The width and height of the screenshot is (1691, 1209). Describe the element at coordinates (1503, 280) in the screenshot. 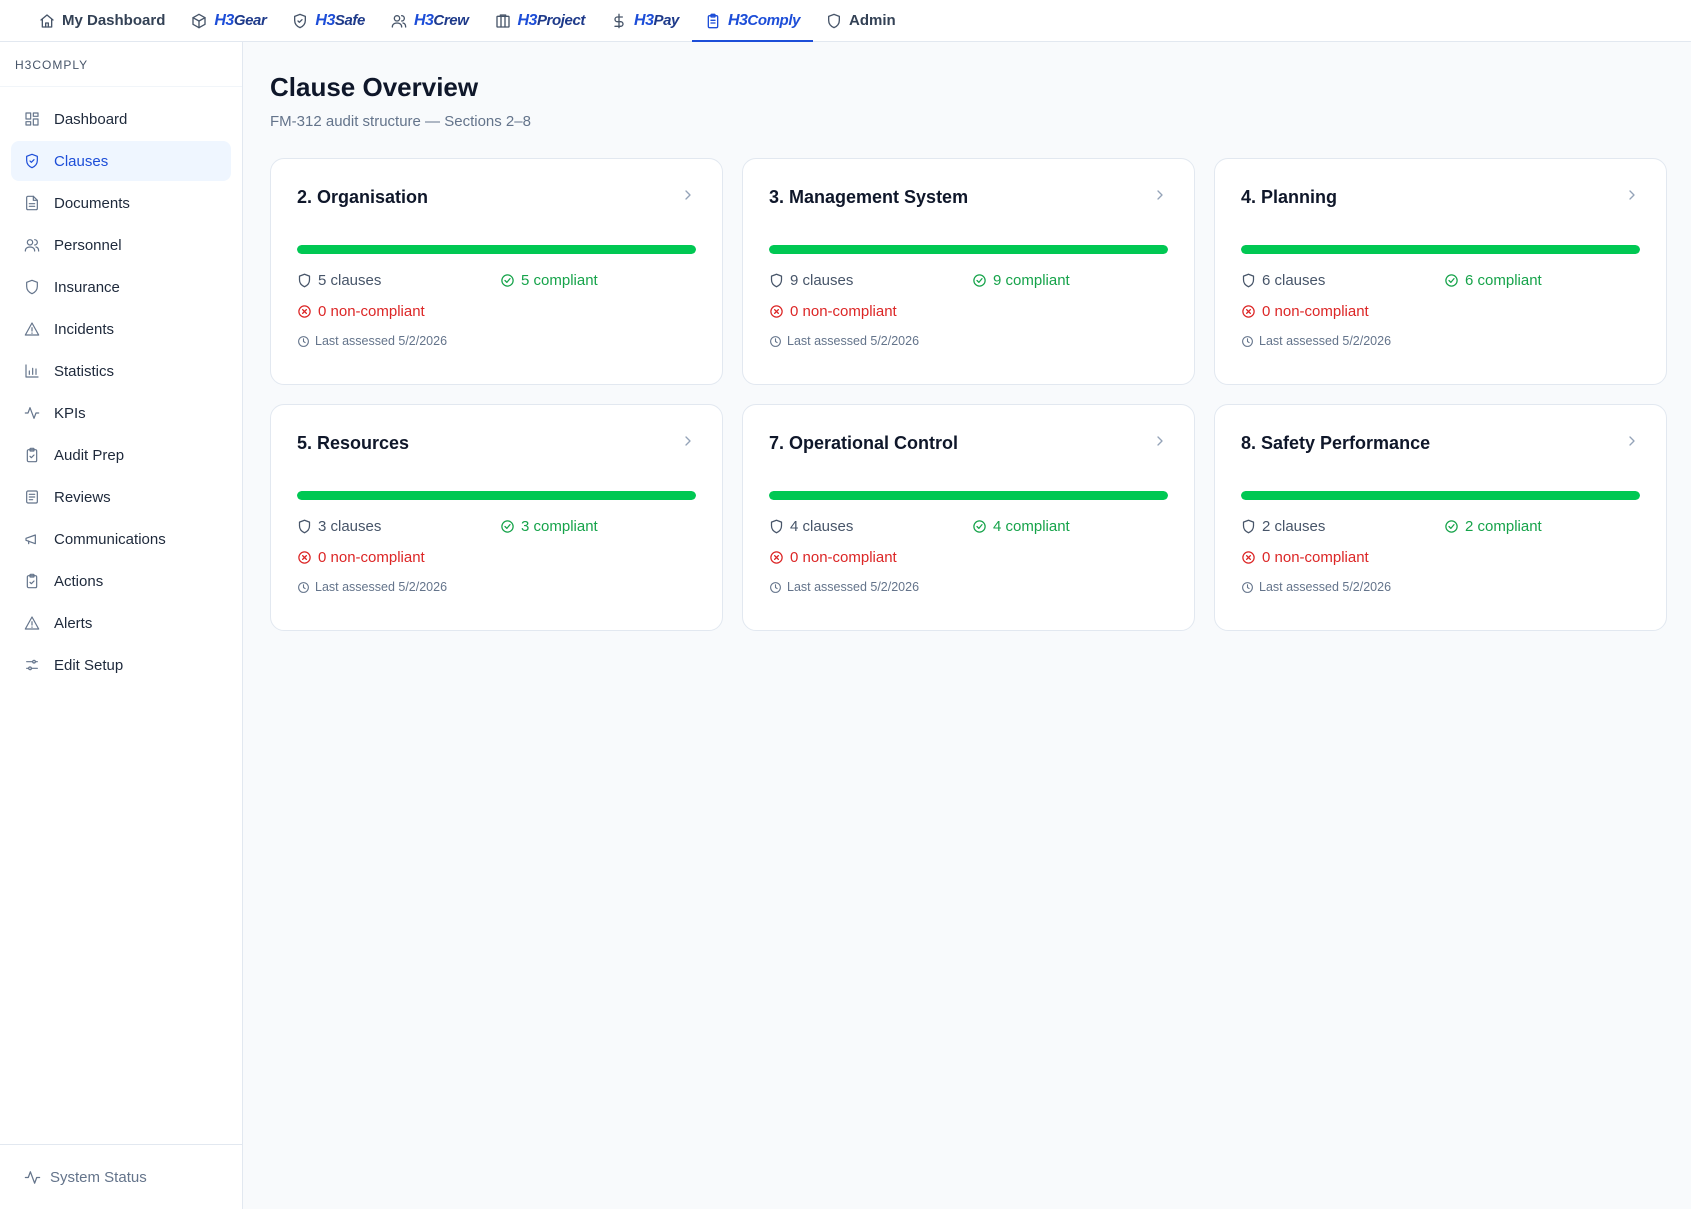

I see `compliant-count-text: 6 compliant` at that location.